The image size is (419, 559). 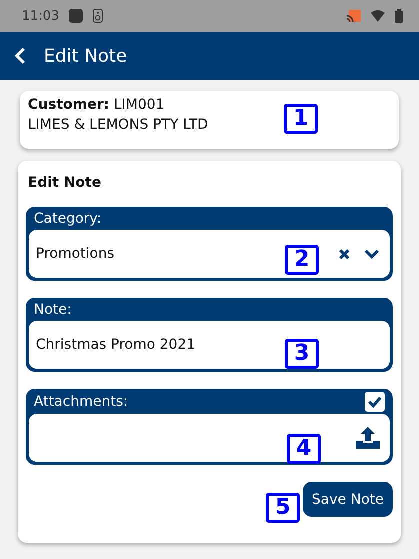 I want to click on notification-icon, so click(x=76, y=16).